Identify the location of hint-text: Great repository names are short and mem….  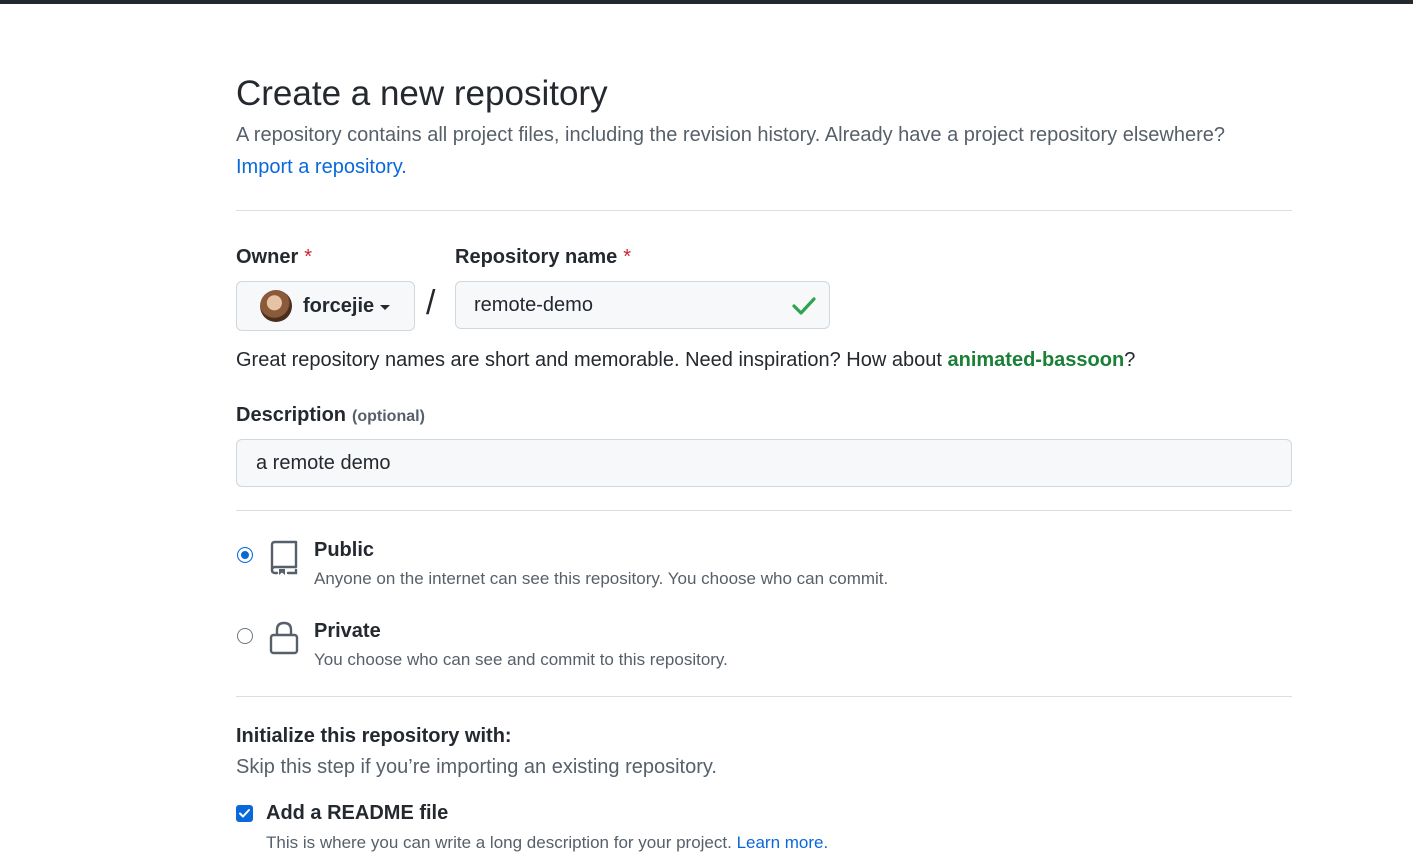
(592, 360).